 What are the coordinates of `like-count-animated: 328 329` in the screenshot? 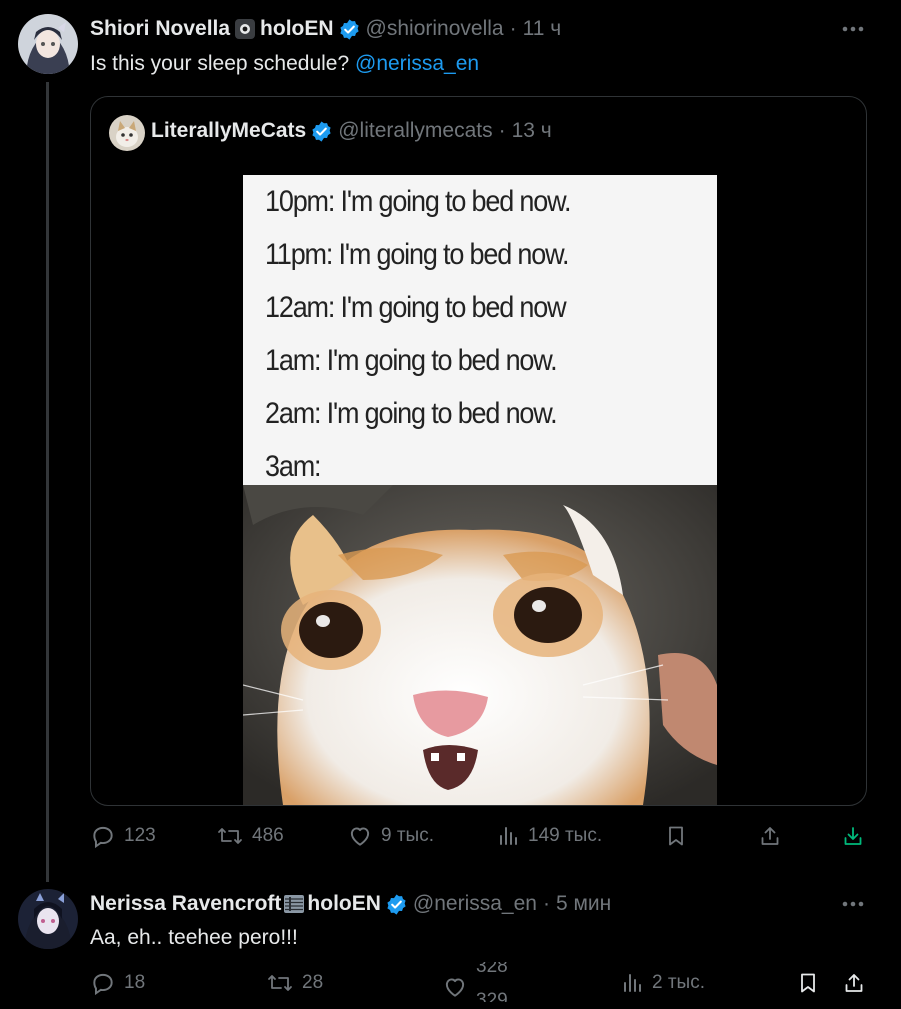 It's located at (496, 982).